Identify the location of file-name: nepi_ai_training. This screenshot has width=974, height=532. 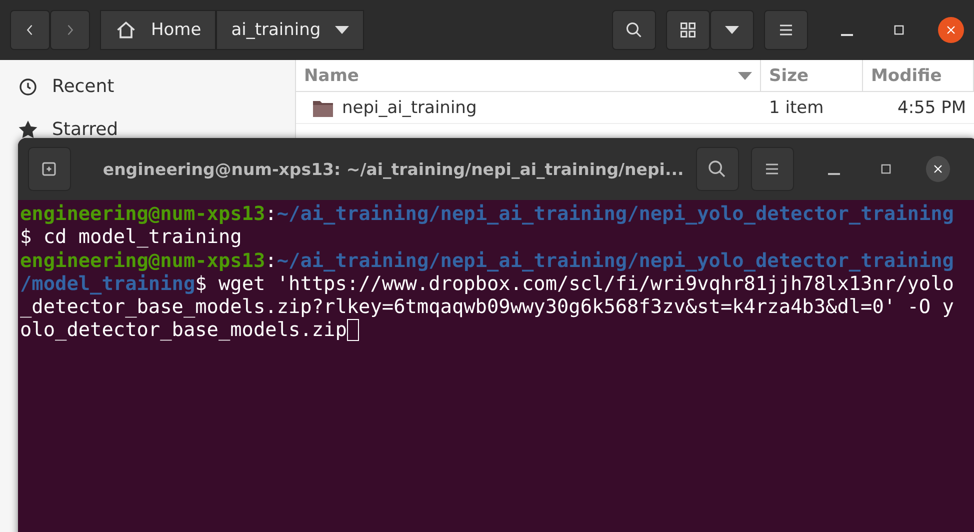
(409, 108).